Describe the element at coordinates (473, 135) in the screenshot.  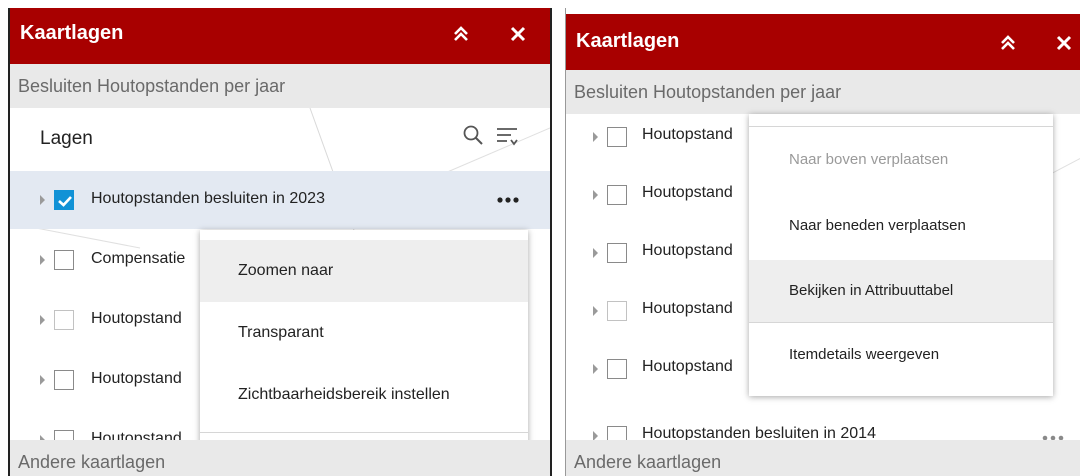
I see `search-icon` at that location.